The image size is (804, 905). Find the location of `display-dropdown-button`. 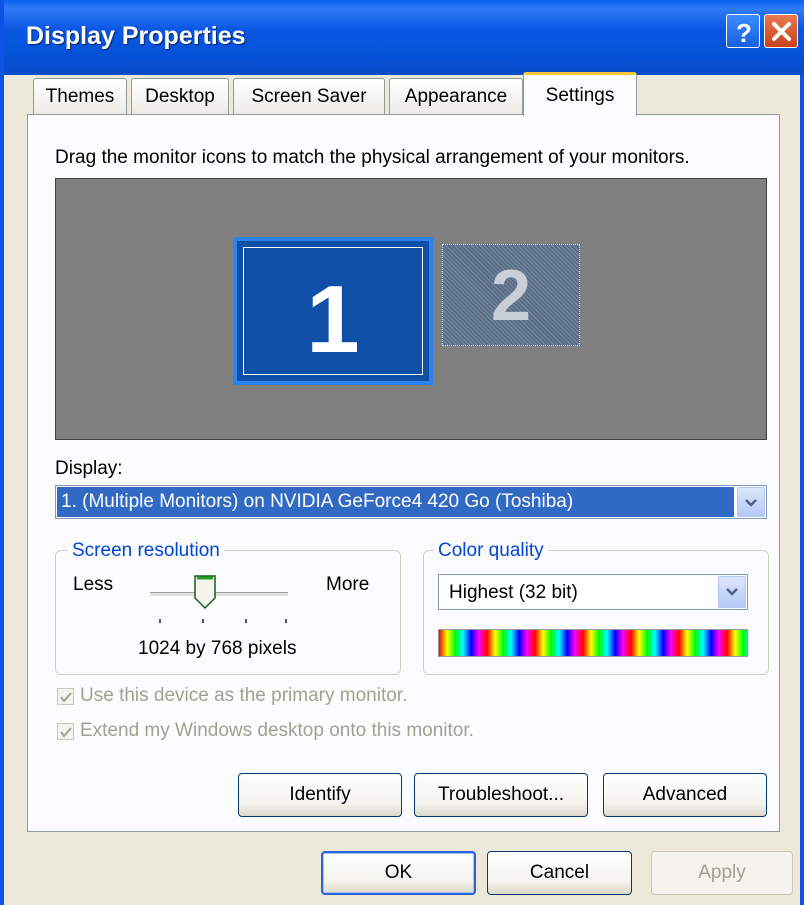

display-dropdown-button is located at coordinates (751, 502).